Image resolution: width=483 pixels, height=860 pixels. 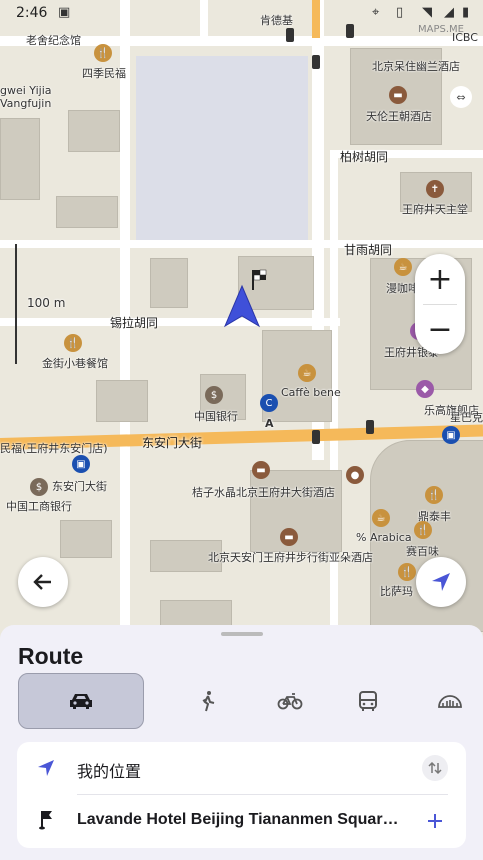 I want to click on my-location-button, so click(x=441, y=582).